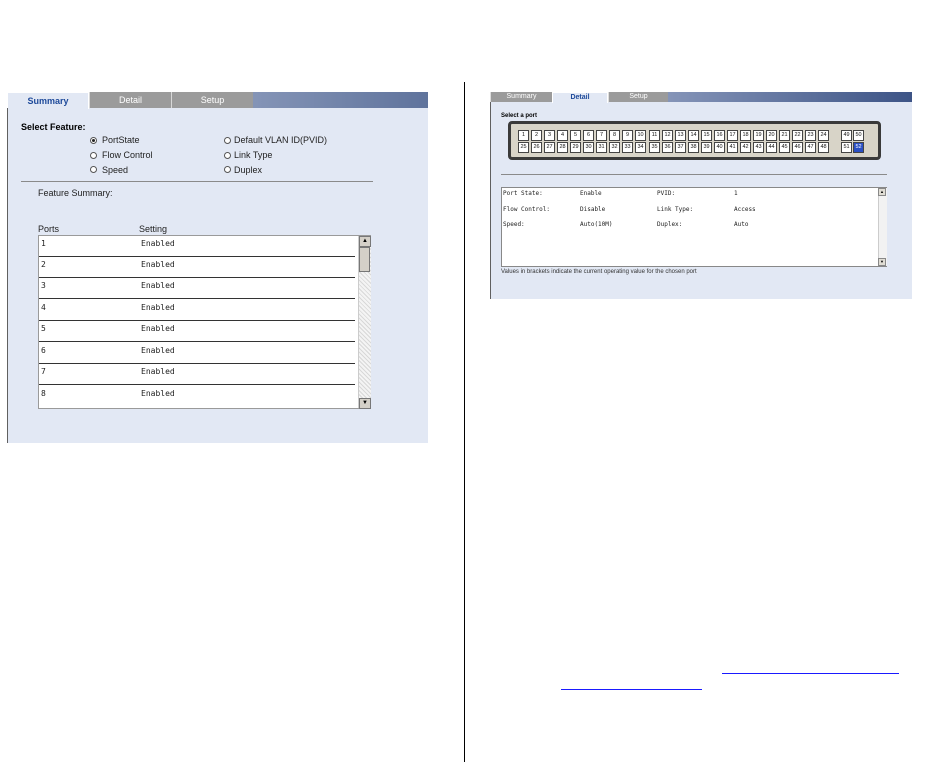 The height and width of the screenshot is (774, 950). Describe the element at coordinates (197, 331) in the screenshot. I see `table-row: 5 Enabled` at that location.